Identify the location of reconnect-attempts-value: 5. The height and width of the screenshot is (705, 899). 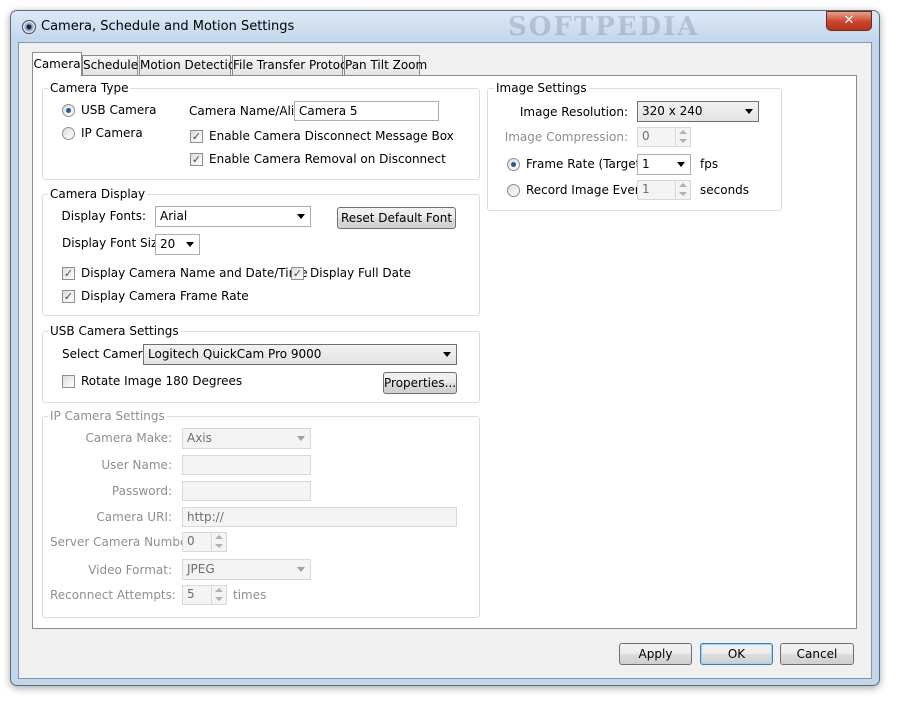
(191, 594).